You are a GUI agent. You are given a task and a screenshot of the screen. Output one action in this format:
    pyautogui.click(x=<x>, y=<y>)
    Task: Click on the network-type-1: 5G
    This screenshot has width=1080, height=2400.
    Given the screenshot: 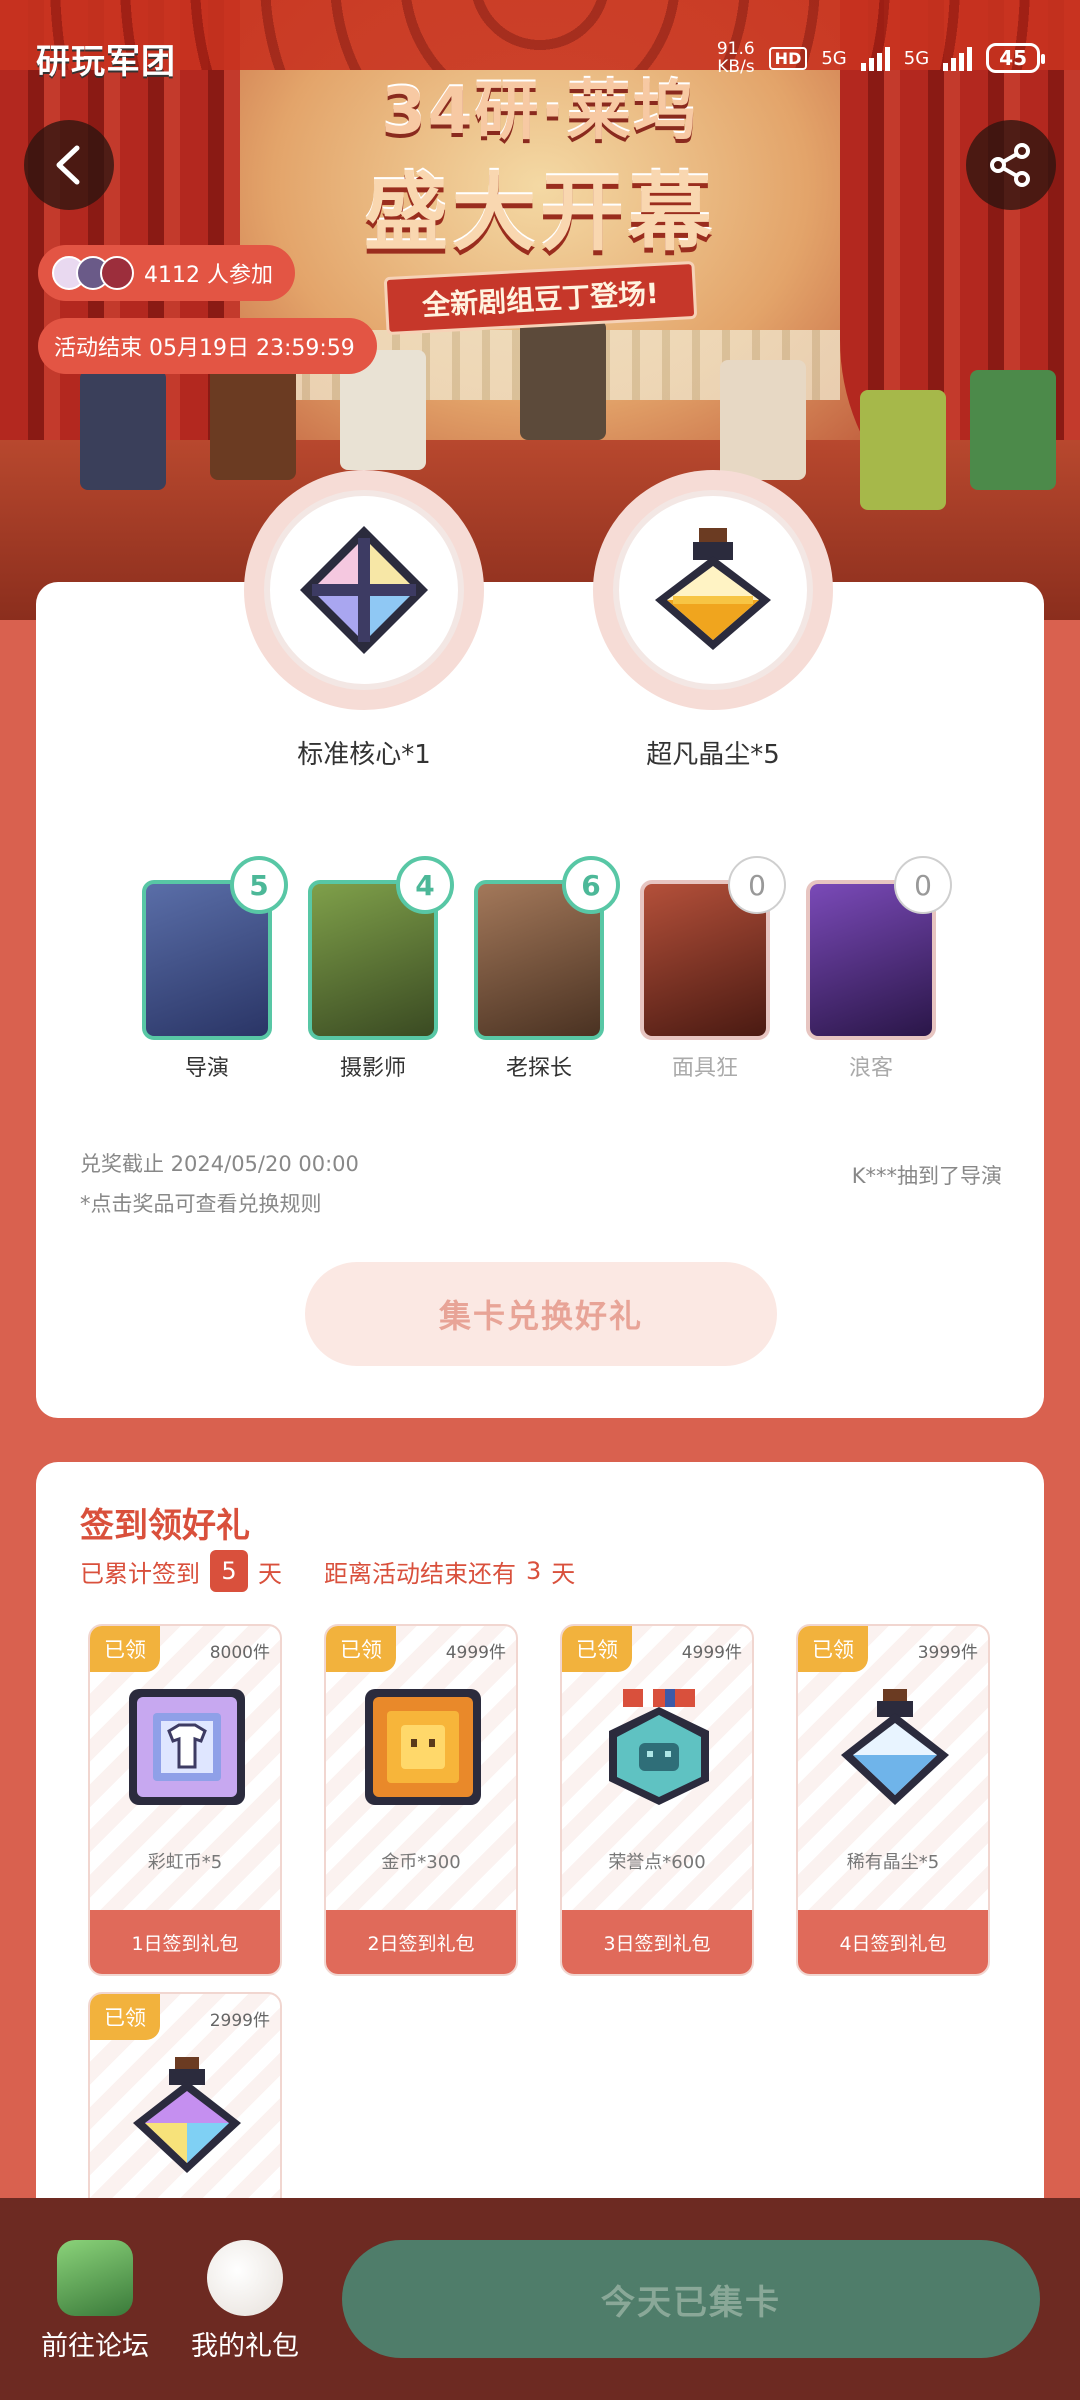 What is the action you would take?
    pyautogui.click(x=834, y=58)
    